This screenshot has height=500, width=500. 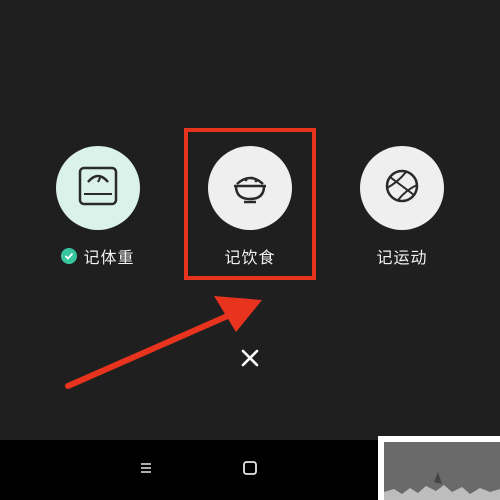 I want to click on home-button, so click(x=250, y=470).